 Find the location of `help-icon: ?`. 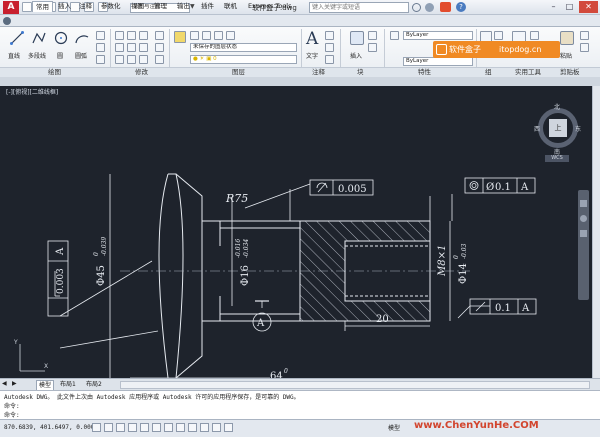

help-icon: ? is located at coordinates (461, 7).